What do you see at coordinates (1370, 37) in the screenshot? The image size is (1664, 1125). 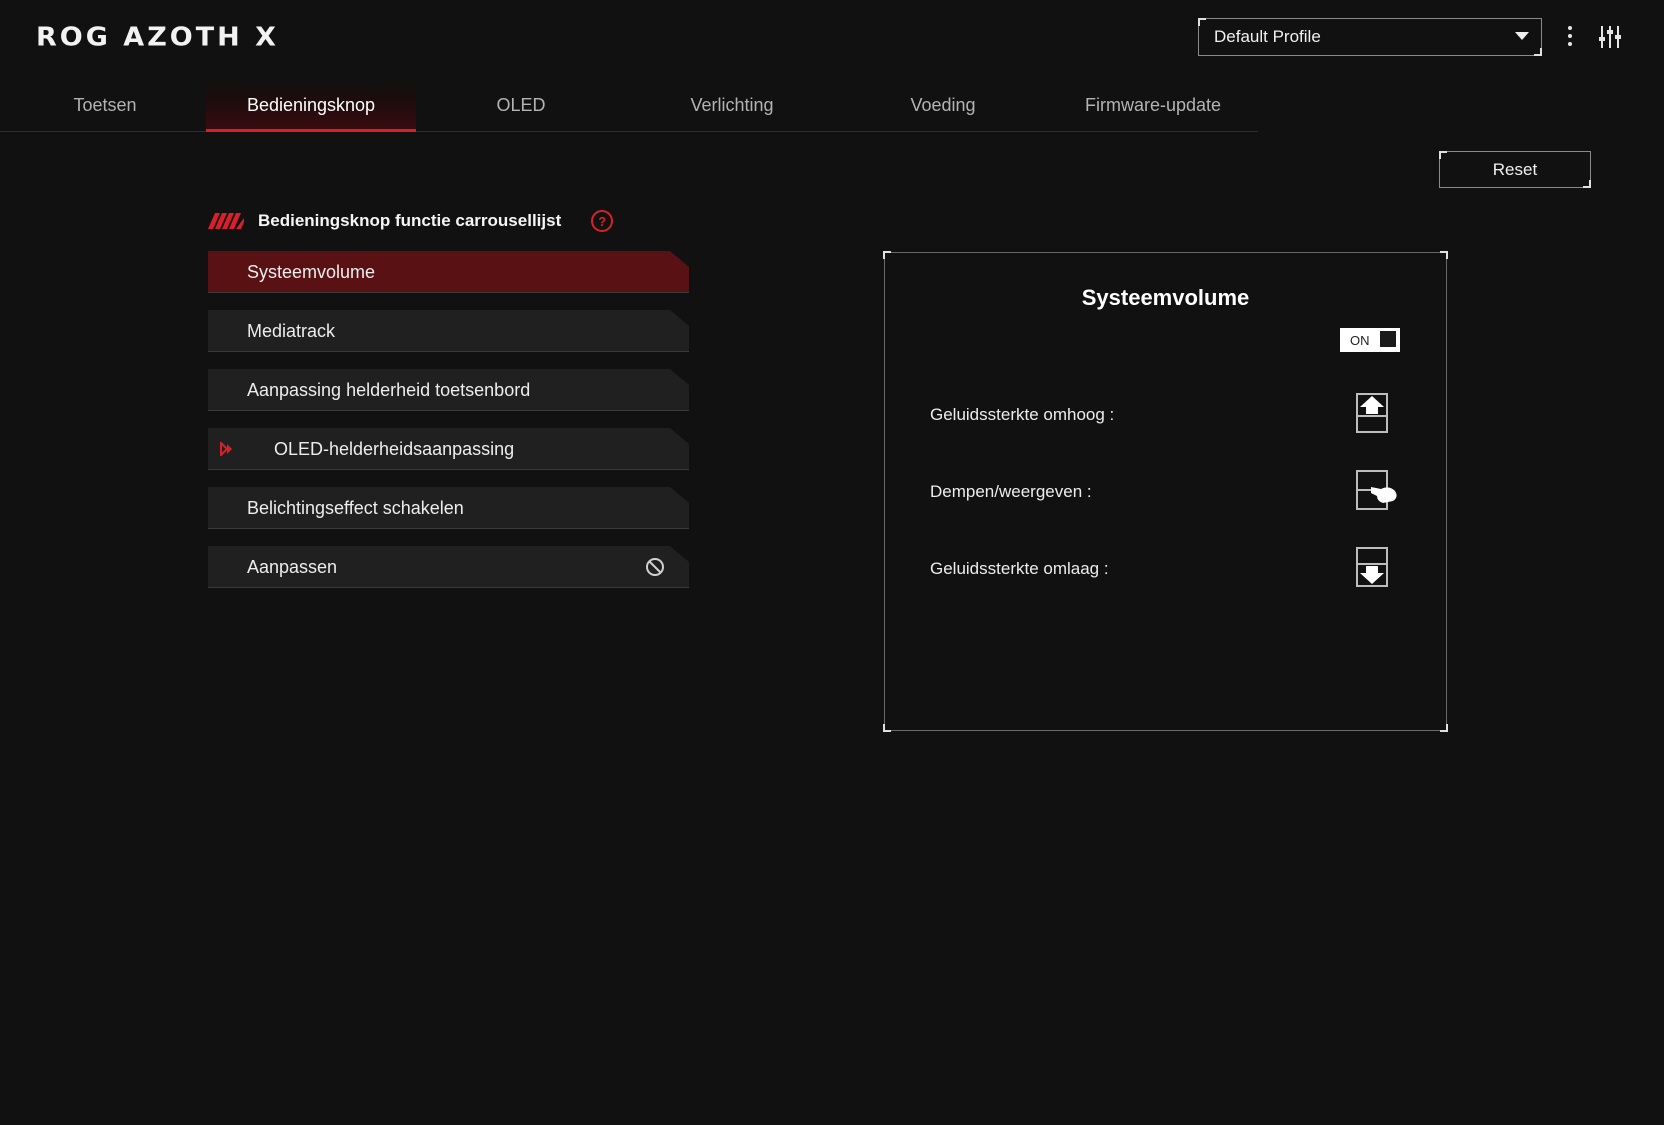 I see `profile-dropdown: Default Profile` at bounding box center [1370, 37].